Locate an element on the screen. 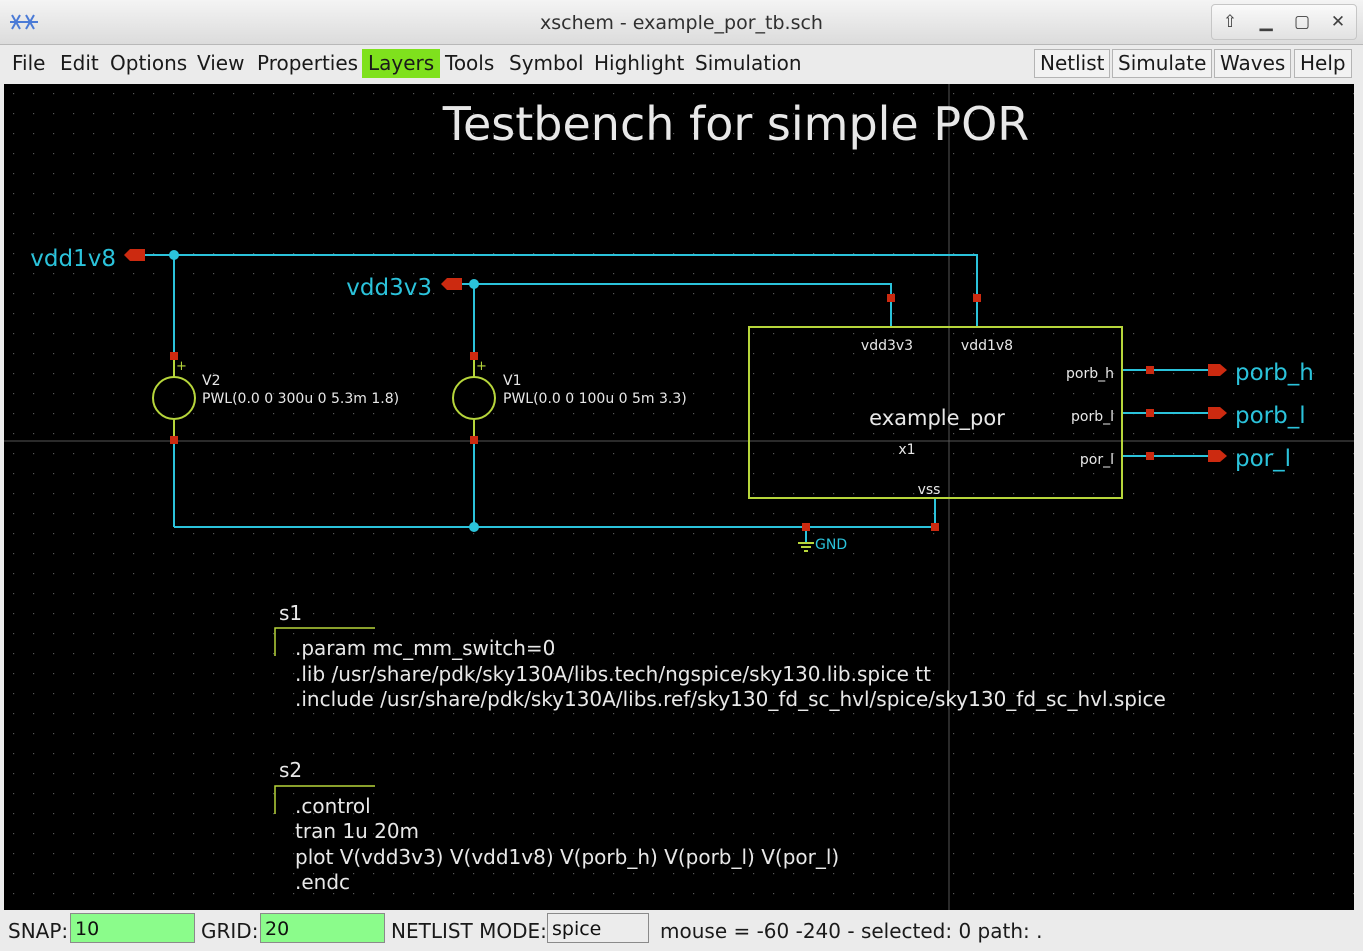 This screenshot has height=951, width=1363. v1-name: V1 is located at coordinates (512, 381).